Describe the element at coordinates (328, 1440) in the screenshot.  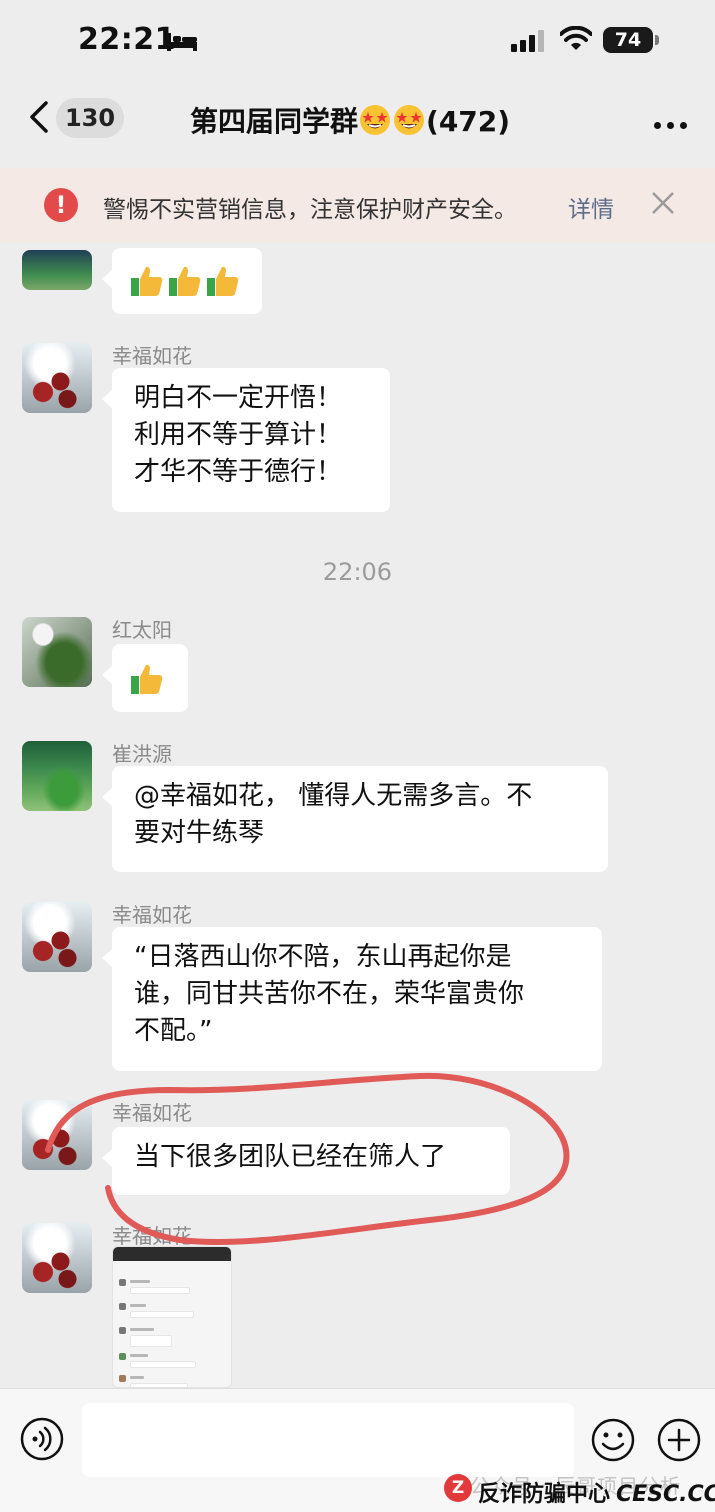
I see `message-input` at that location.